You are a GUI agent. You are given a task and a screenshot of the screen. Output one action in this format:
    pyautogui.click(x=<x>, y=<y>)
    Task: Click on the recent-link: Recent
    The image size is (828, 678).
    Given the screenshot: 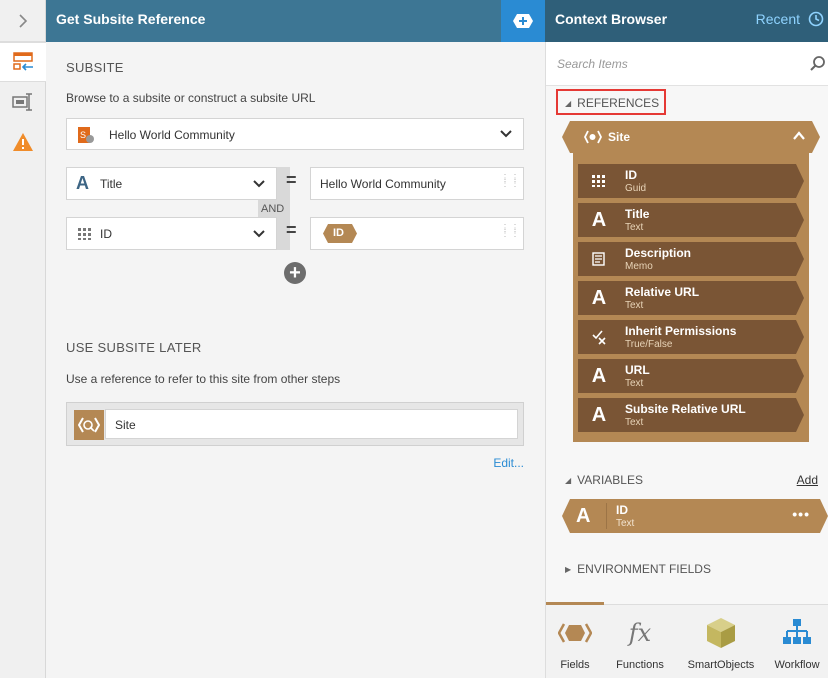 What is the action you would take?
    pyautogui.click(x=778, y=19)
    